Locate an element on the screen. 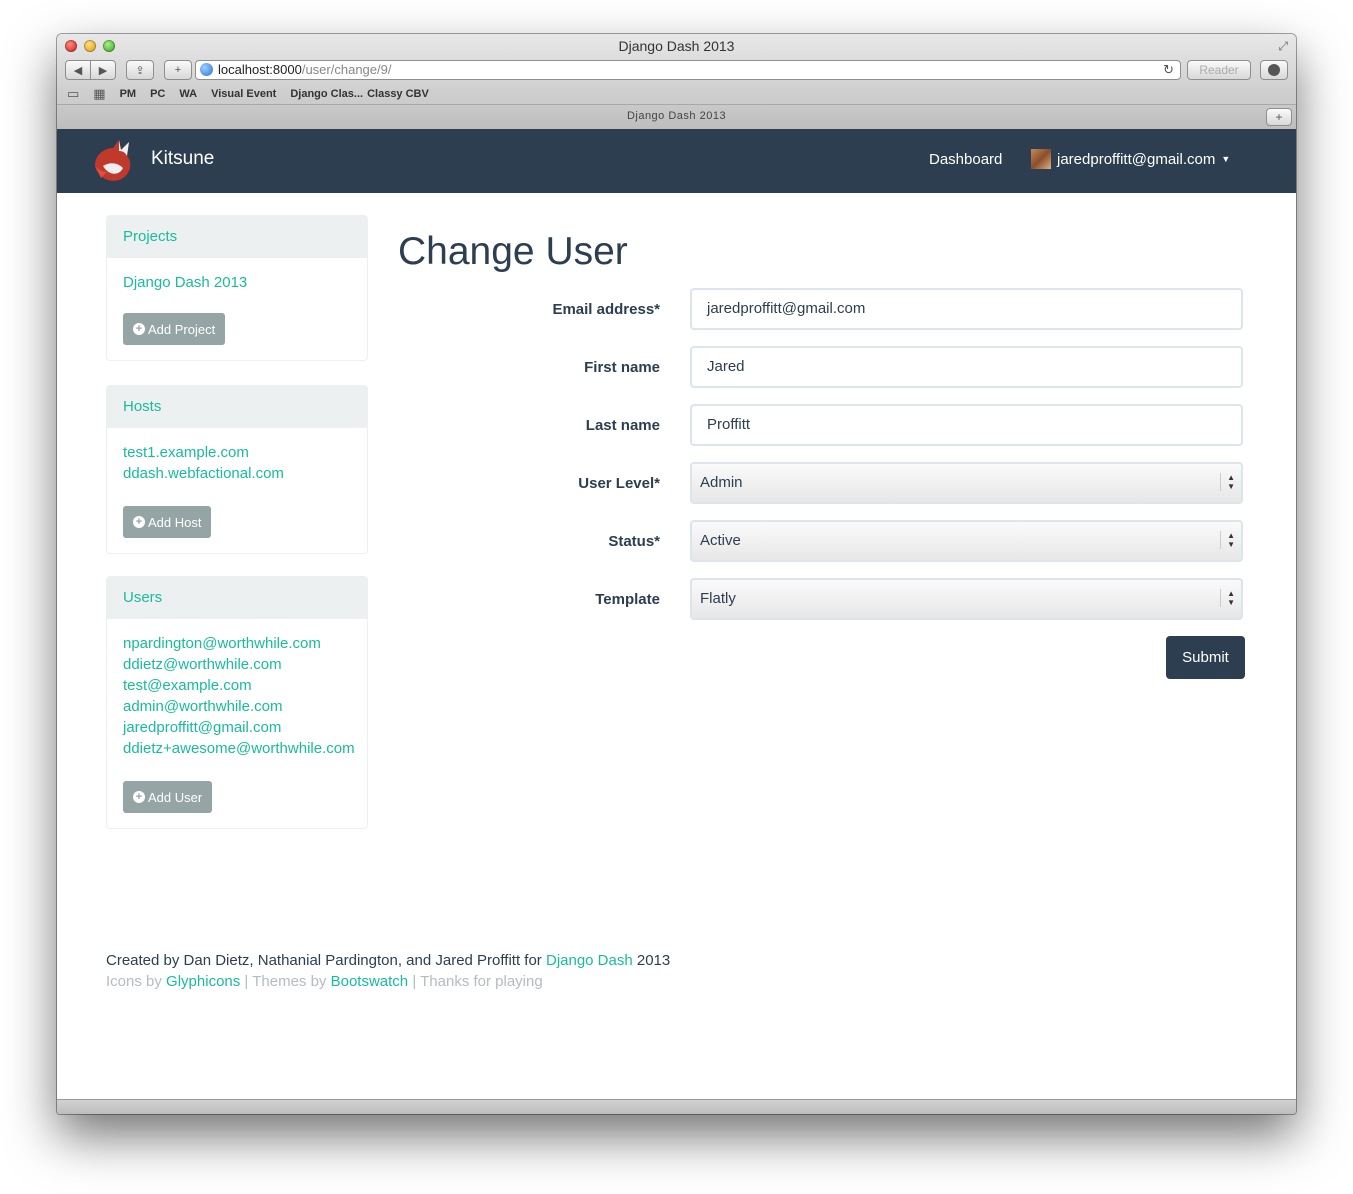 Image resolution: width=1353 pixels, height=1194 pixels. credits-suffix: 2013 is located at coordinates (653, 960).